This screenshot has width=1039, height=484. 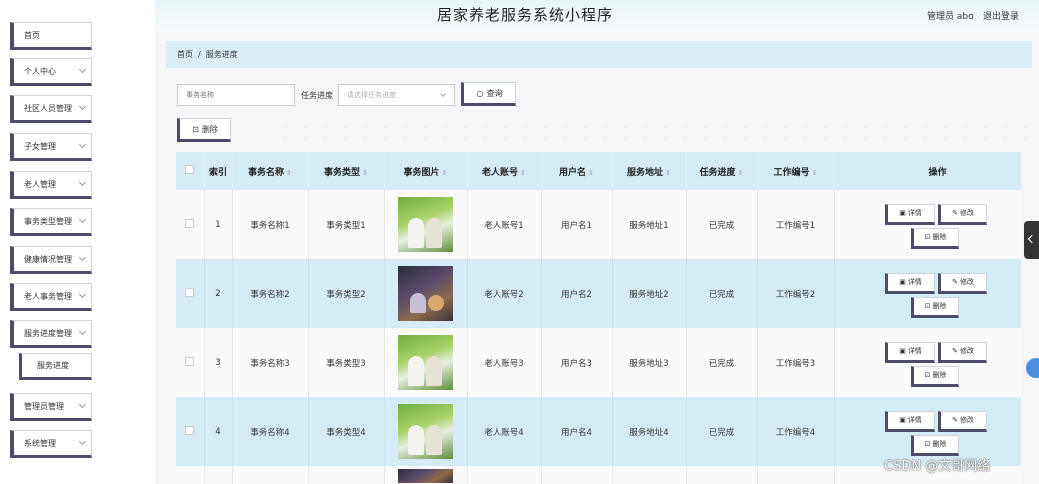 What do you see at coordinates (51, 185) in the screenshot?
I see `sidebar-item-elders: 老人管理` at bounding box center [51, 185].